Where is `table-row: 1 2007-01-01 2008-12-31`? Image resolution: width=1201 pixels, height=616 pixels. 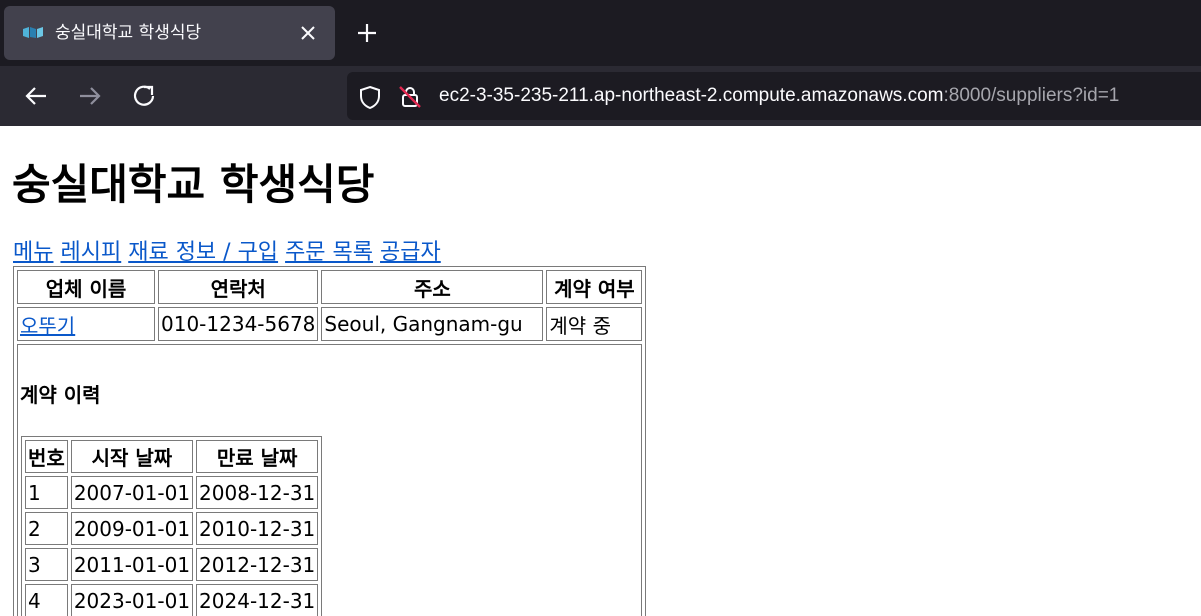
table-row: 1 2007-01-01 2008-12-31 is located at coordinates (172, 492).